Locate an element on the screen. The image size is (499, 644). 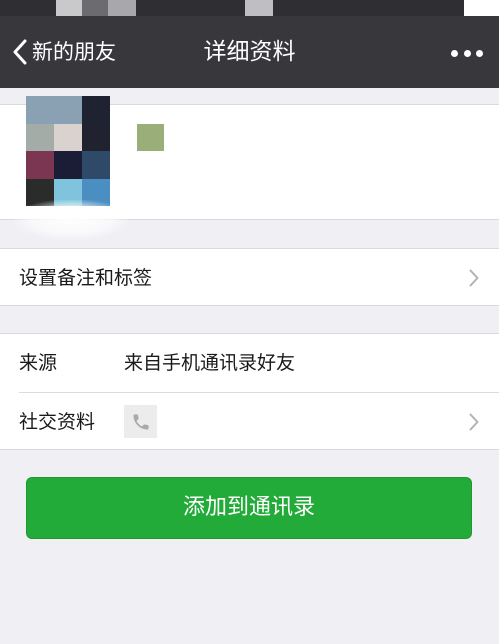
remark-and-tags-row: 设置备注和标签 is located at coordinates (249, 278).